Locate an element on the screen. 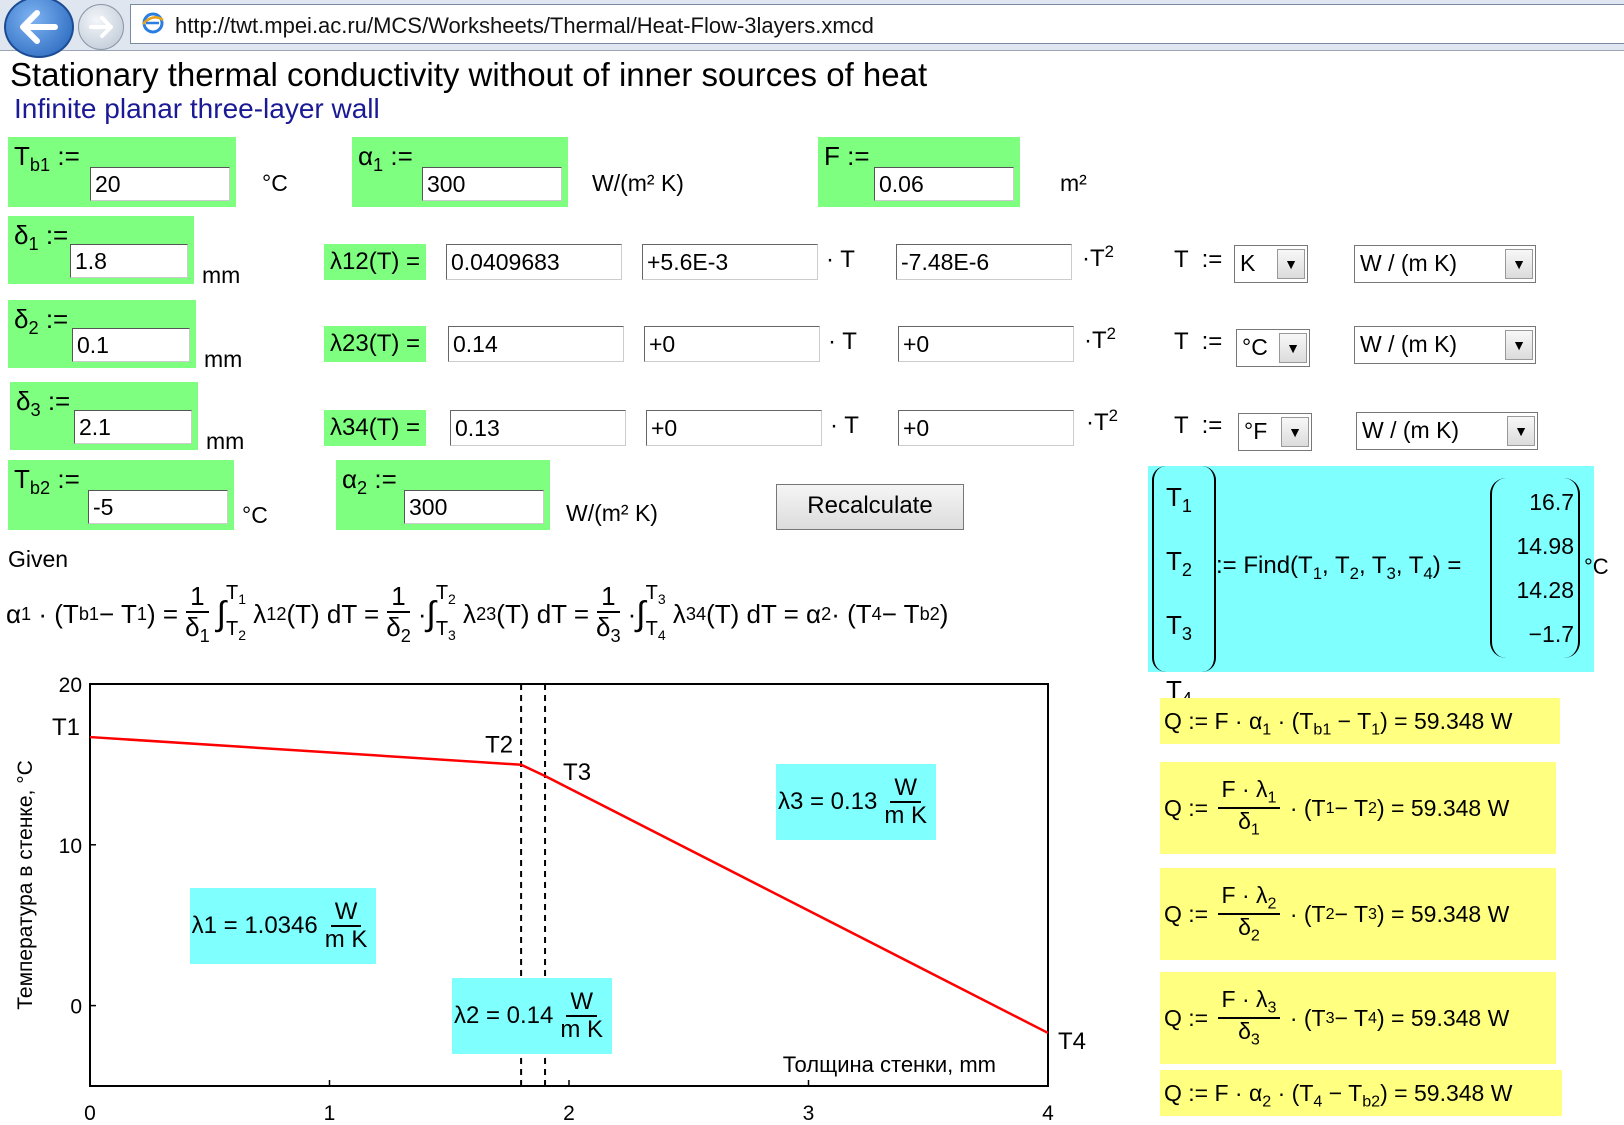  recalculate-button: Recalculate is located at coordinates (870, 507).